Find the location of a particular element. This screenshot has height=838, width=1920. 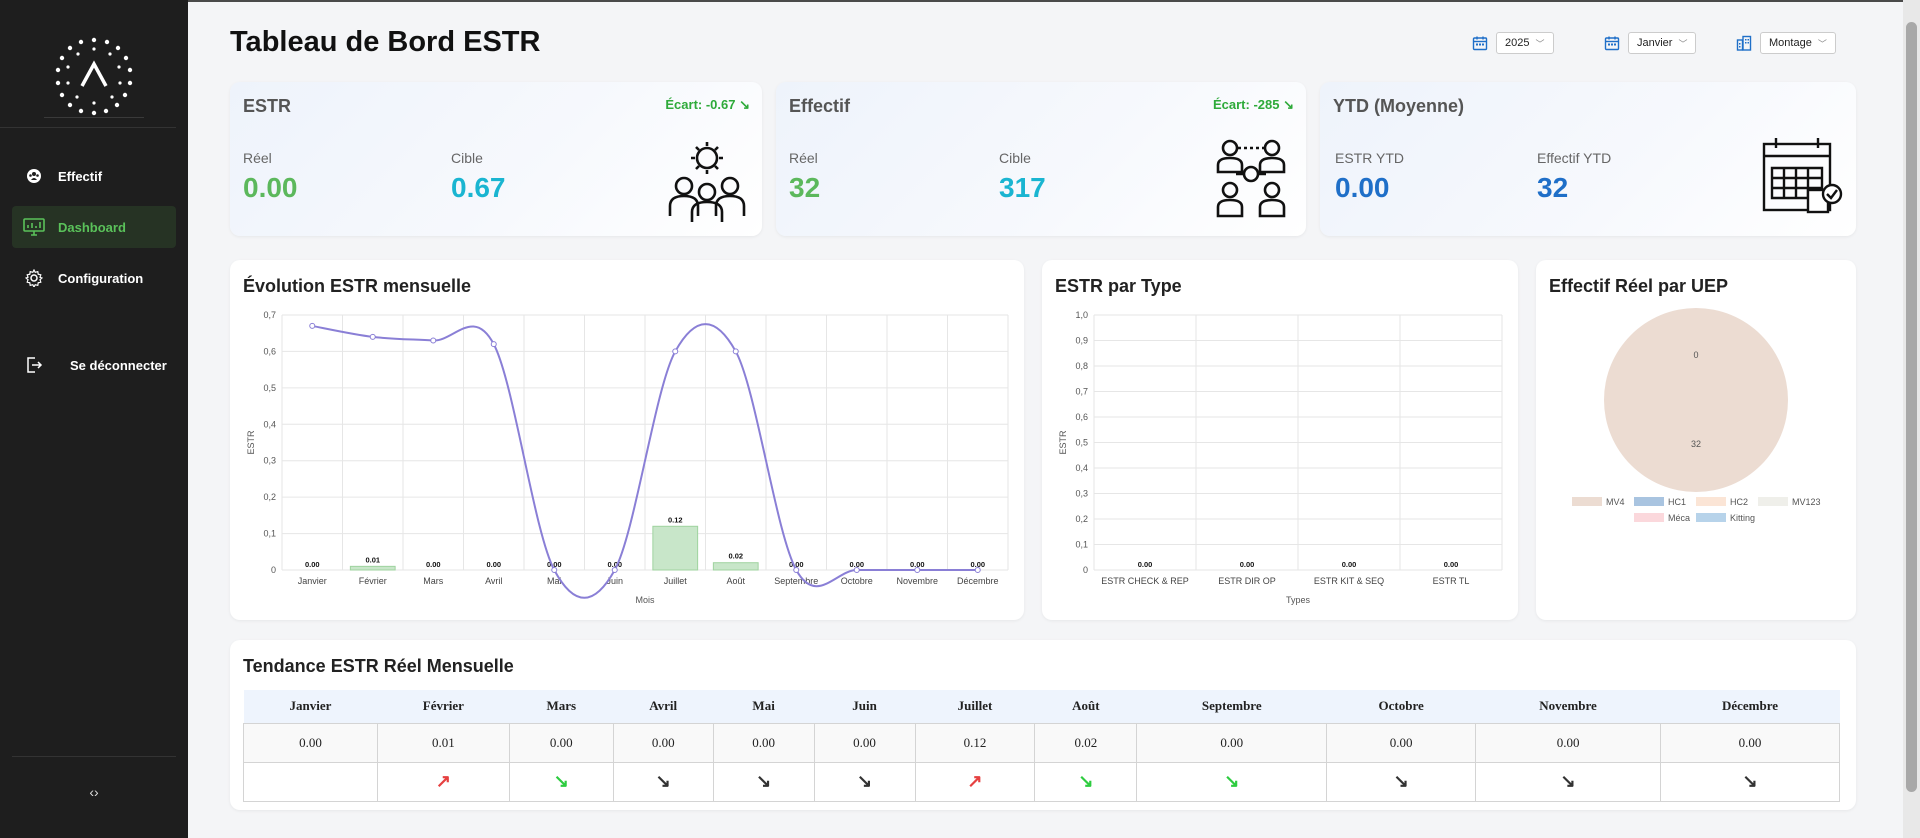

y-axis-label: ESTR is located at coordinates (251, 442).